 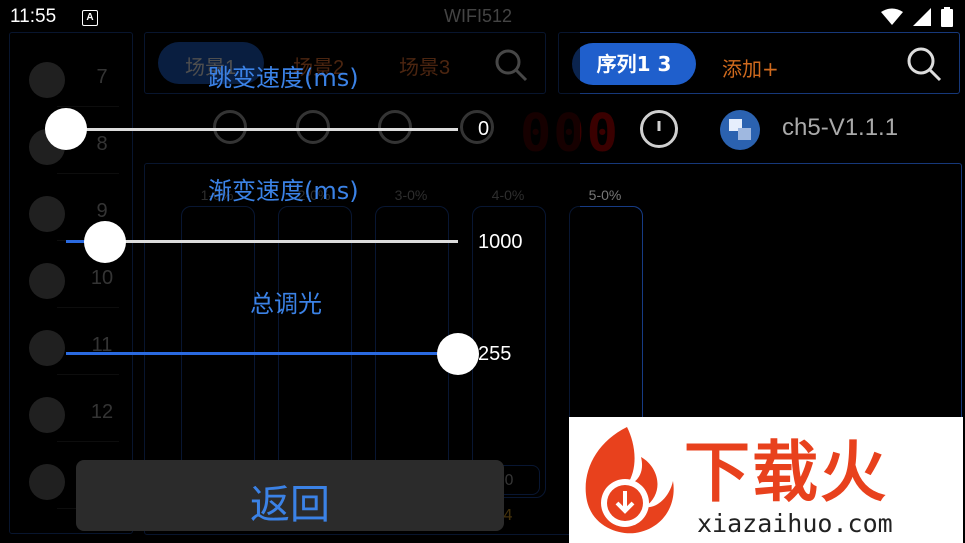 I want to click on watermark-url: xiazaihuo.com, so click(x=795, y=523).